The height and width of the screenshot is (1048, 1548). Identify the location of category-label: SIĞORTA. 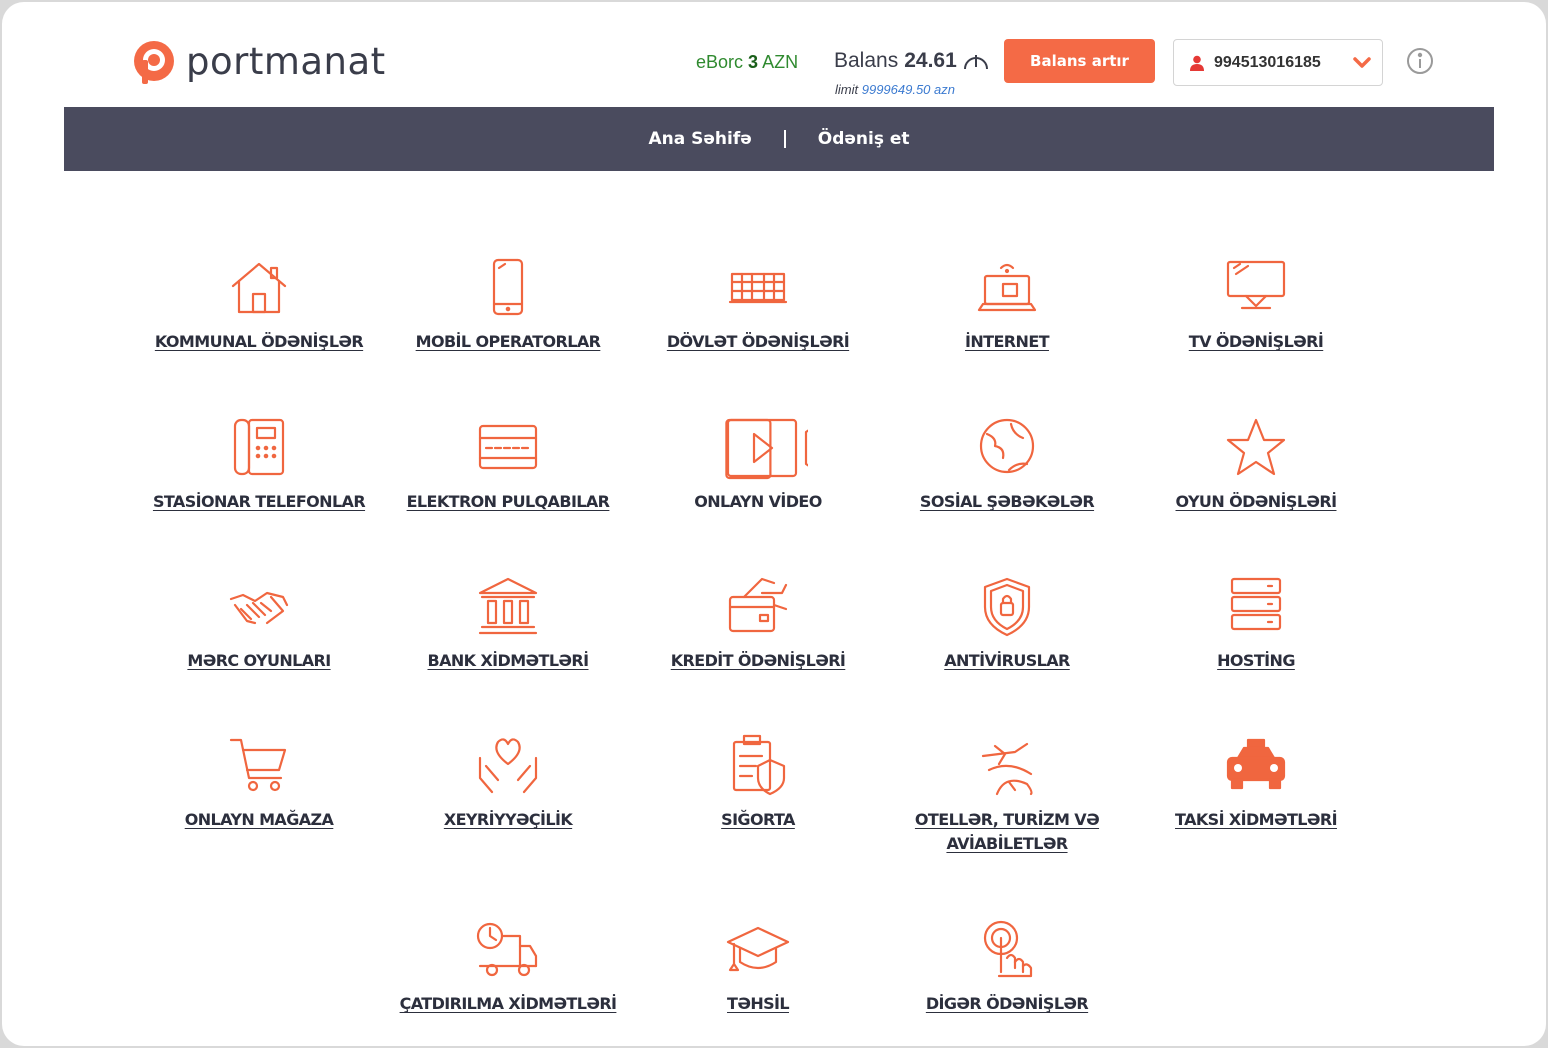
(758, 819).